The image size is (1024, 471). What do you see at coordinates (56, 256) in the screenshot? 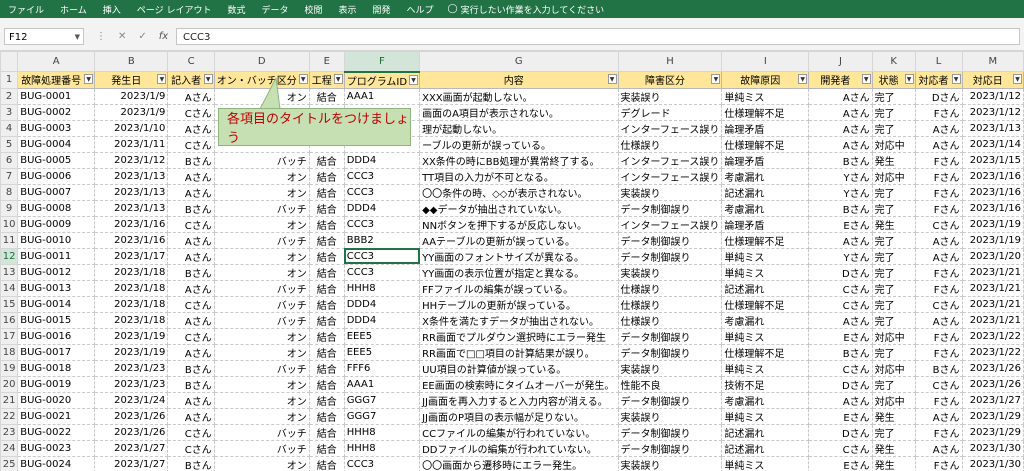
I see `data-cell: BUG-0011` at bounding box center [56, 256].